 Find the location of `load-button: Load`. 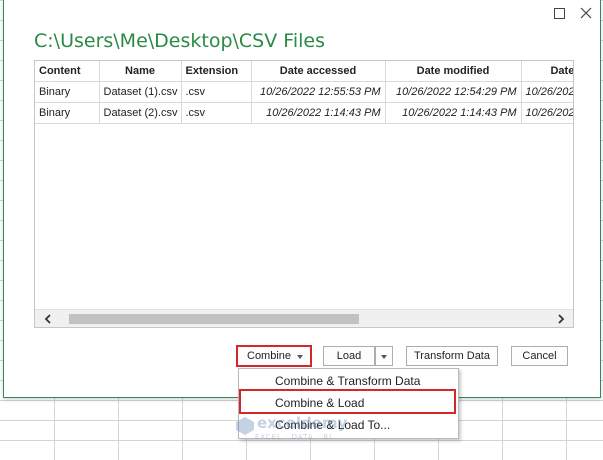

load-button: Load is located at coordinates (349, 356).